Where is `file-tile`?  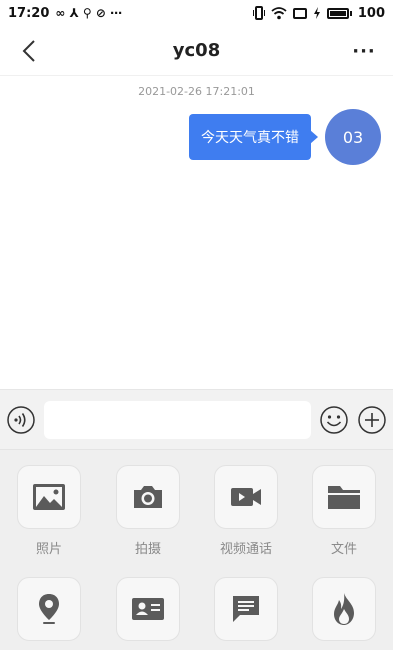
file-tile is located at coordinates (344, 497).